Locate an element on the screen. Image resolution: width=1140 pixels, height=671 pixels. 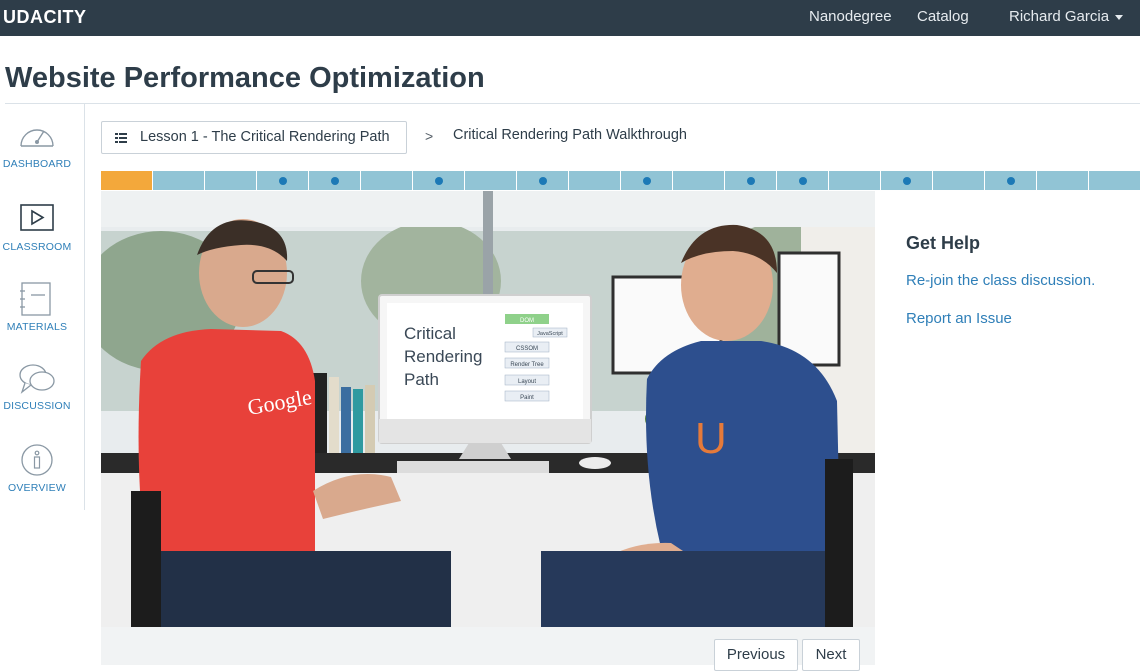
slide-node-render-tree: Render Tree is located at coordinates (527, 365).